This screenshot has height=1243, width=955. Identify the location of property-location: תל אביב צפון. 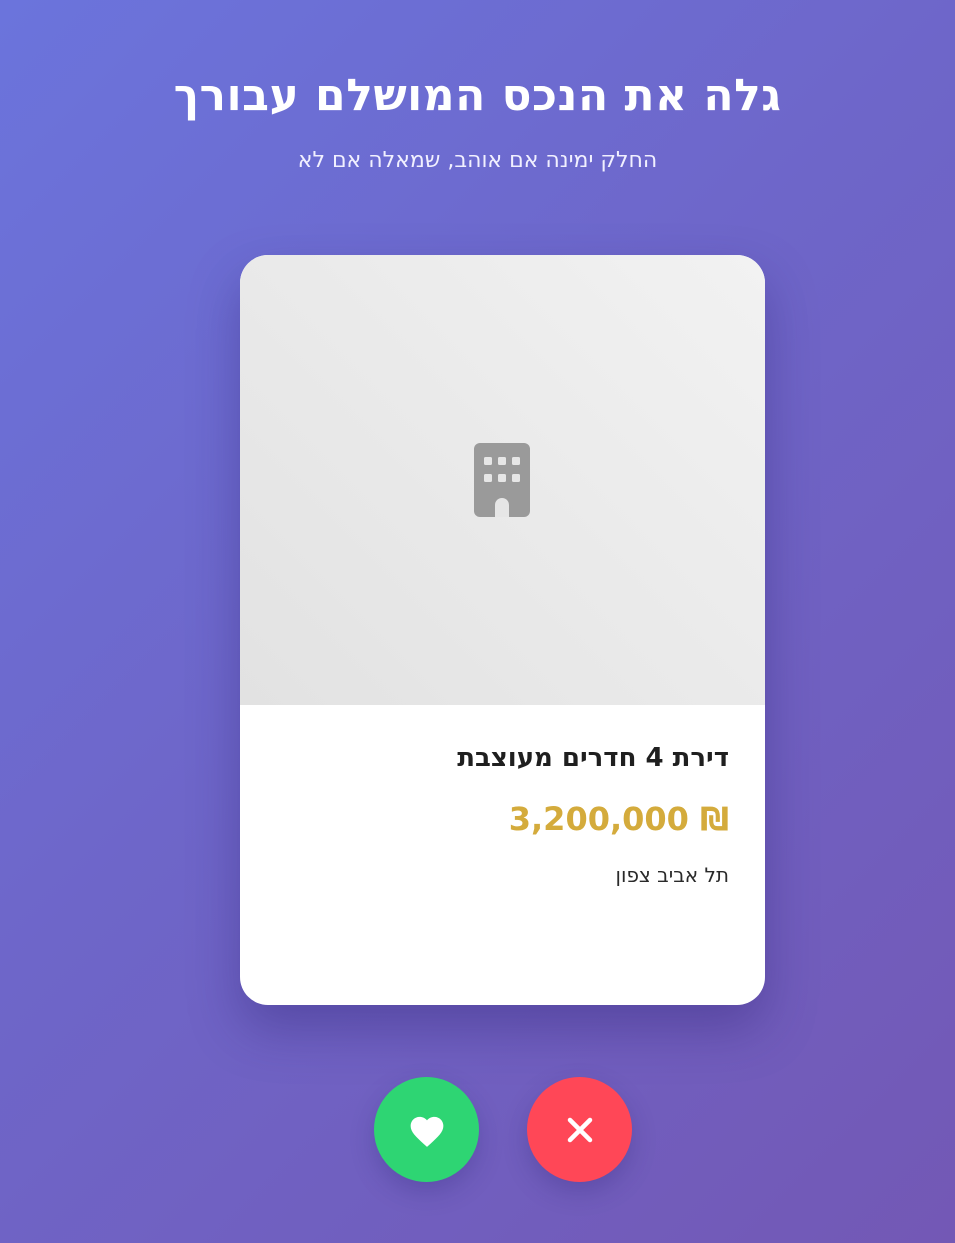
(672, 875).